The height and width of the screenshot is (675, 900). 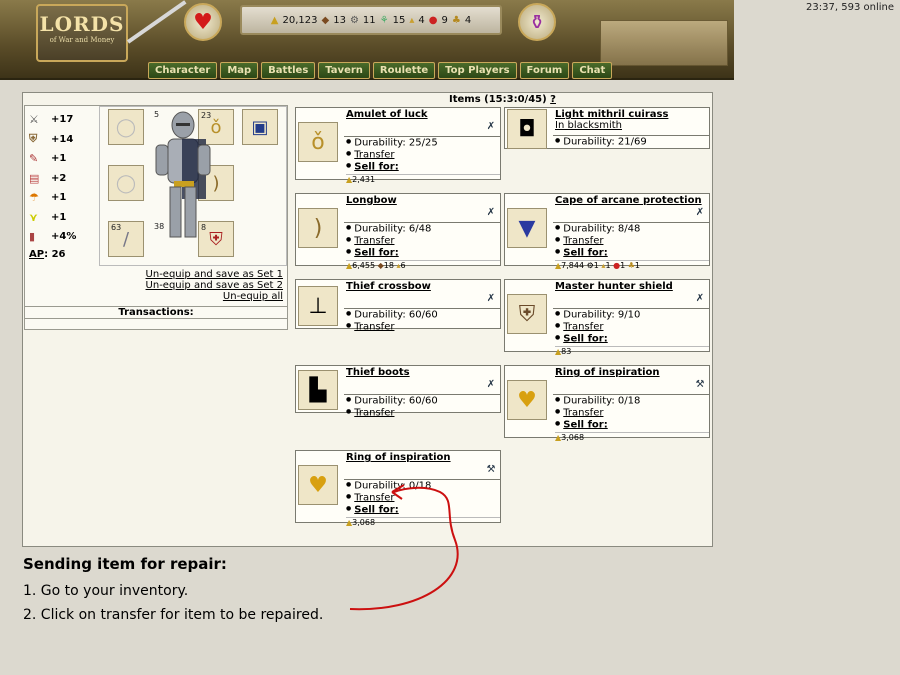 What do you see at coordinates (116, 227) in the screenshot?
I see `sword-durability: 63` at bounding box center [116, 227].